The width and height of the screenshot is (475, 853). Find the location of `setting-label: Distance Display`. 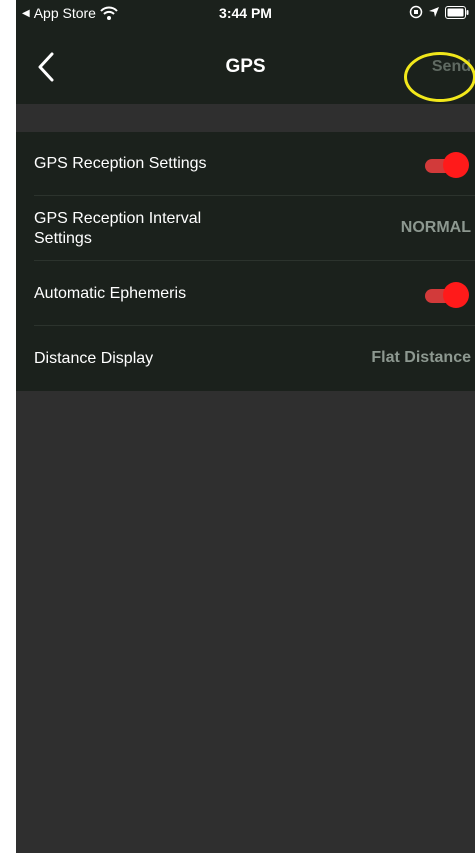

setting-label: Distance Display is located at coordinates (94, 358).